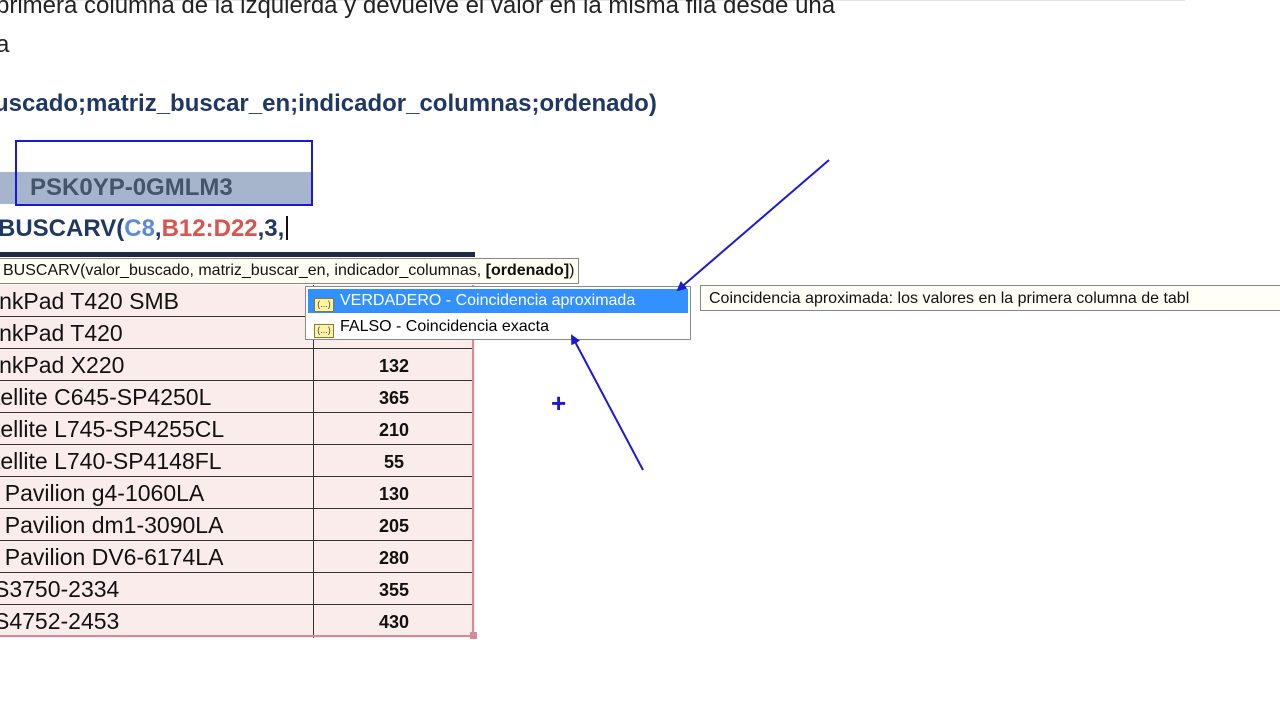 The height and width of the screenshot is (720, 1280). I want to click on annotation-arrow-falso, so click(607, 402).